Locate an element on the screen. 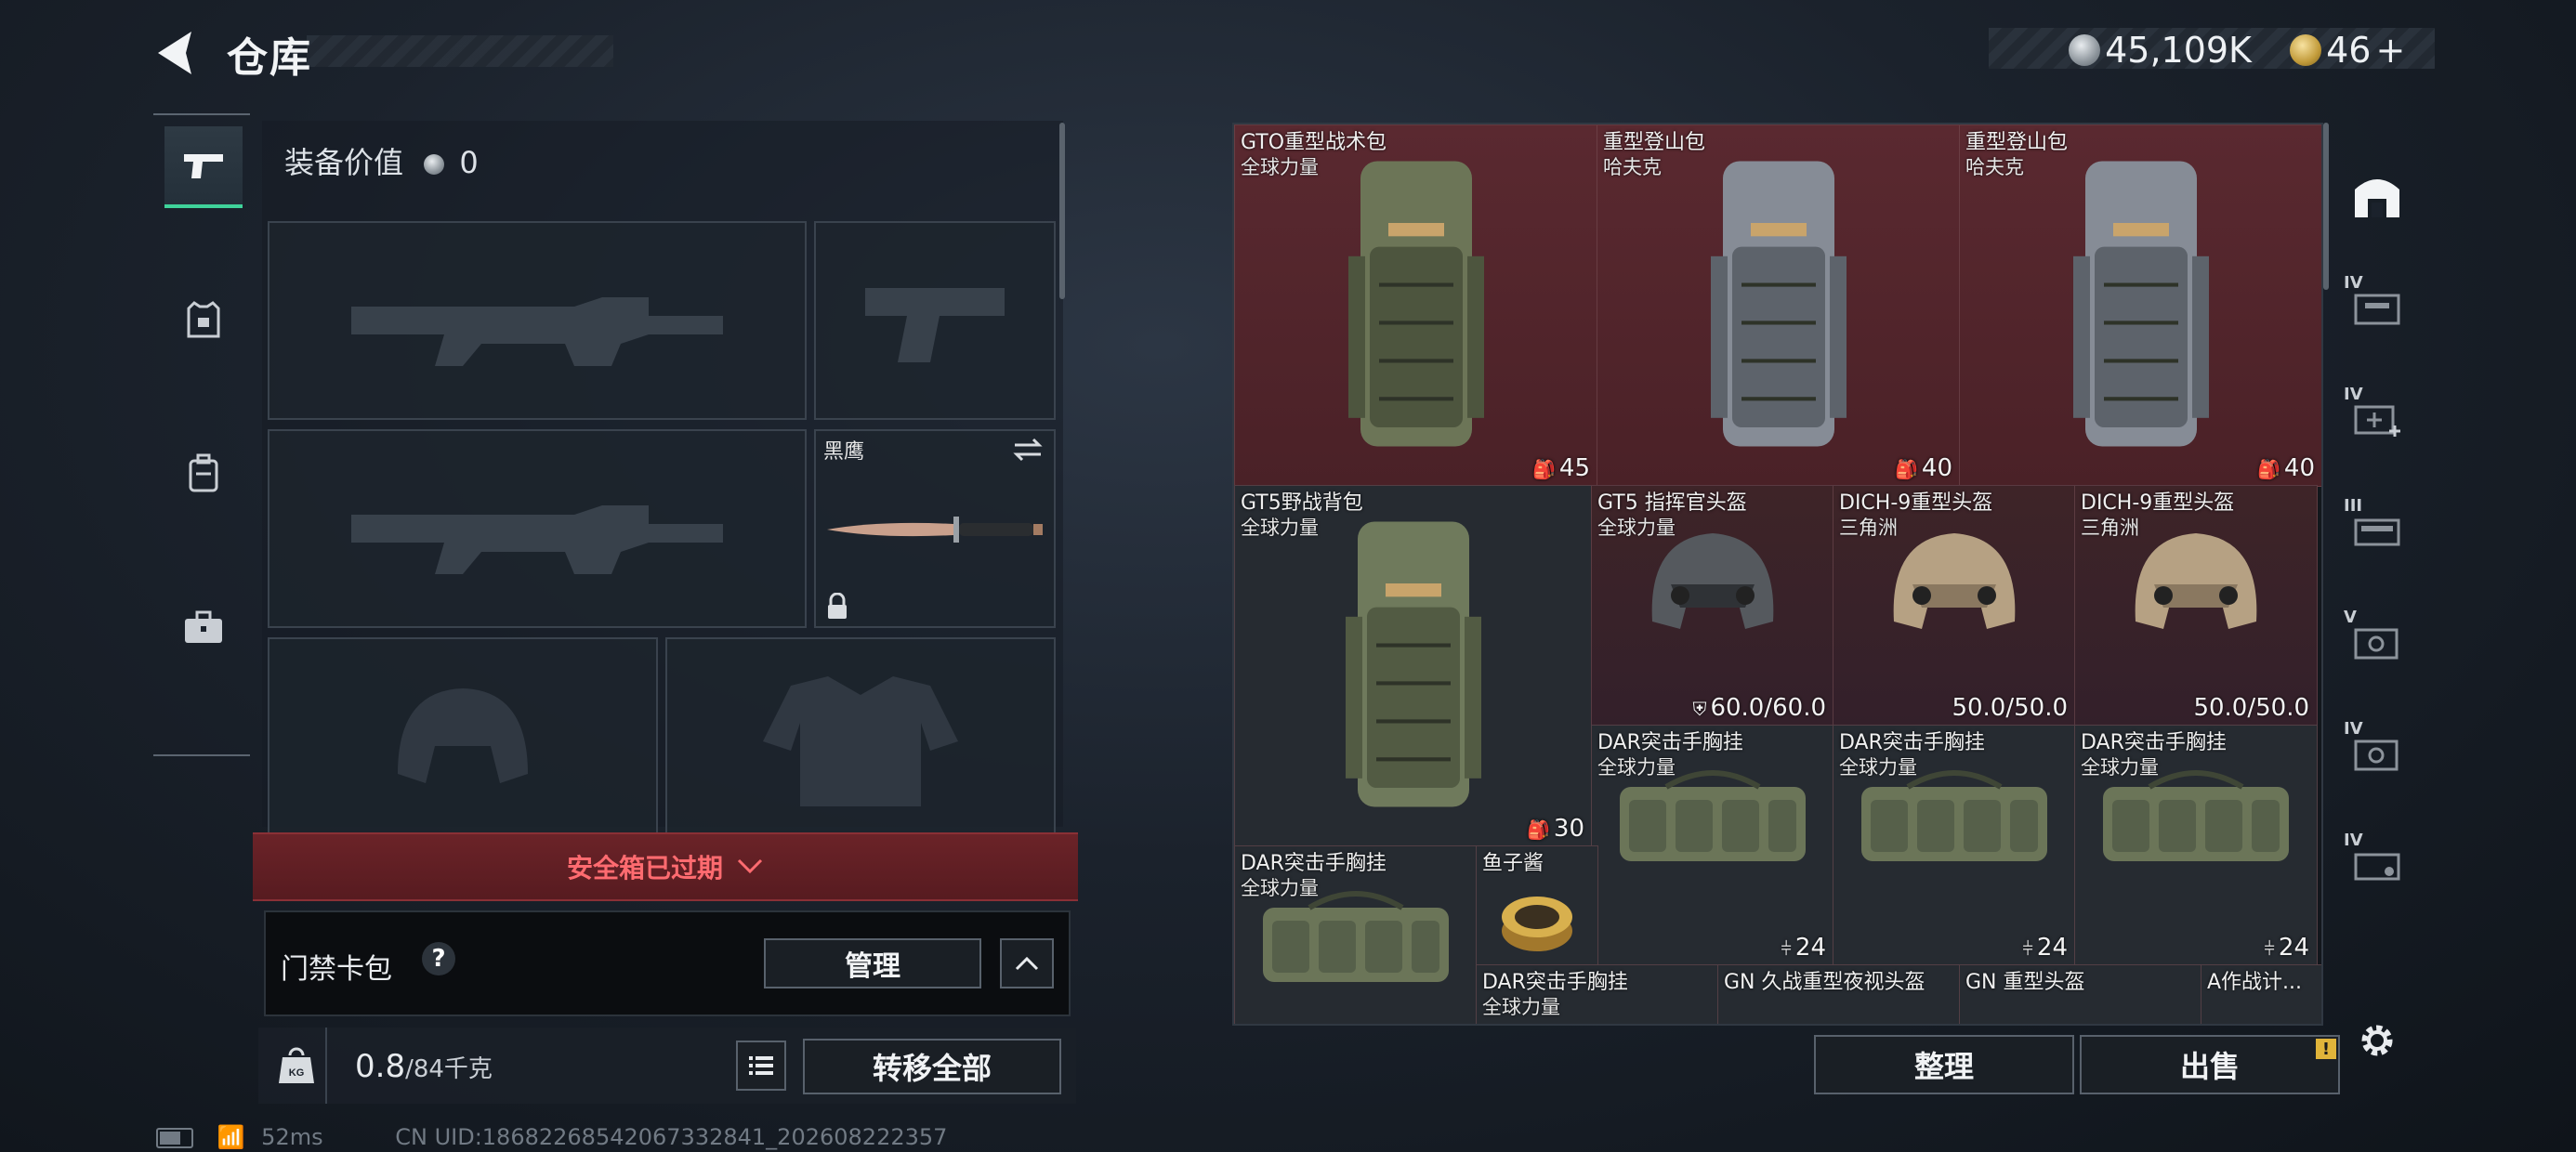  item-name: 重型登山包 哈夫克 is located at coordinates (2016, 155).